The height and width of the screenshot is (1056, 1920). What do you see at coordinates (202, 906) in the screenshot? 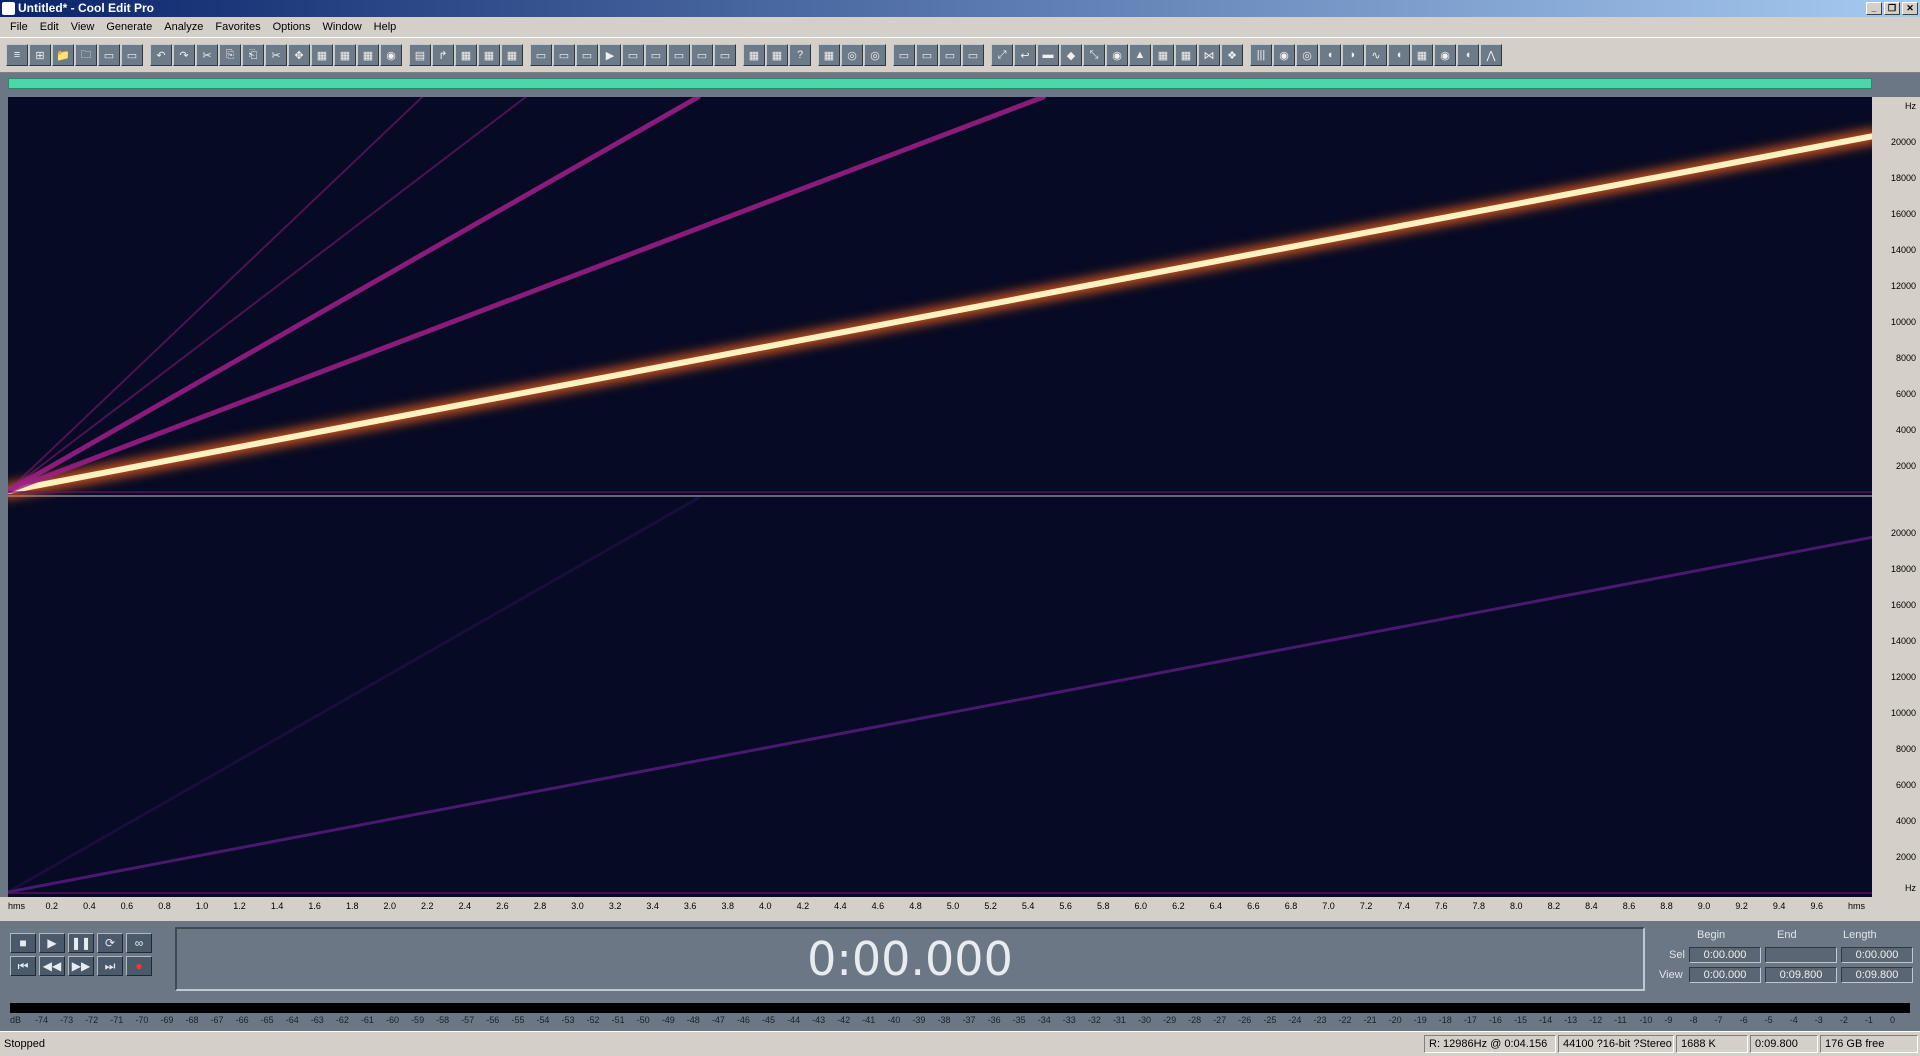
I see `time-tick-label: 1.0` at bounding box center [202, 906].